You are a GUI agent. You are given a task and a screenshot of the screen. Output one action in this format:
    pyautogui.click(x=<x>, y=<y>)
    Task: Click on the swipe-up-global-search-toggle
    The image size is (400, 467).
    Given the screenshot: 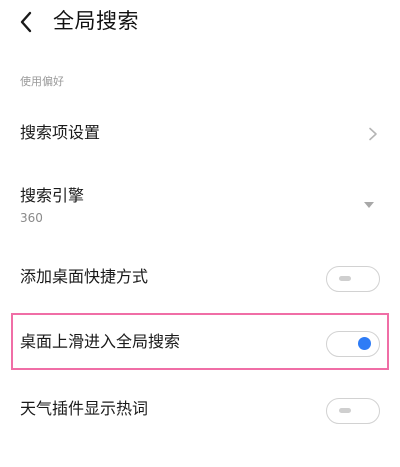 What is the action you would take?
    pyautogui.click(x=353, y=344)
    